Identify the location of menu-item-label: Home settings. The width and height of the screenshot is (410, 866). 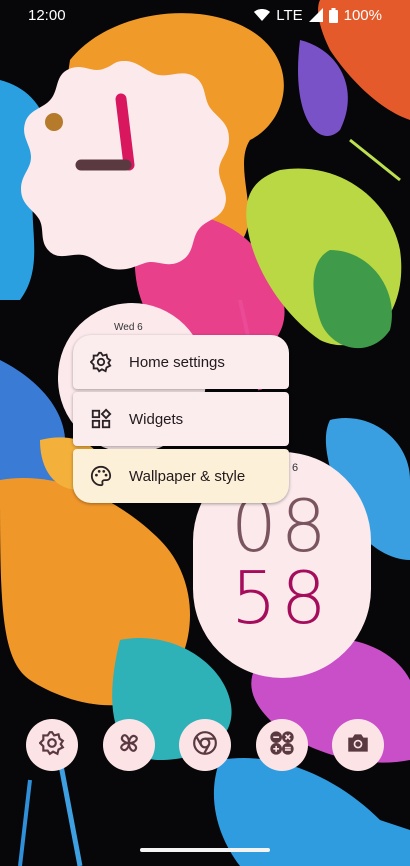
(177, 362).